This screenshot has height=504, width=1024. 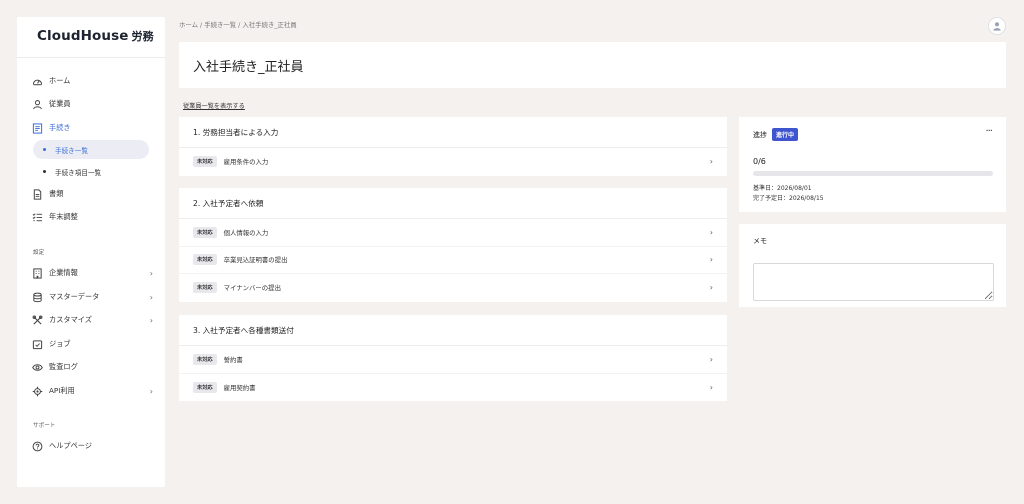 What do you see at coordinates (453, 288) in the screenshot?
I see `task-row: 未対応 マイナンバーの提出 ›` at bounding box center [453, 288].